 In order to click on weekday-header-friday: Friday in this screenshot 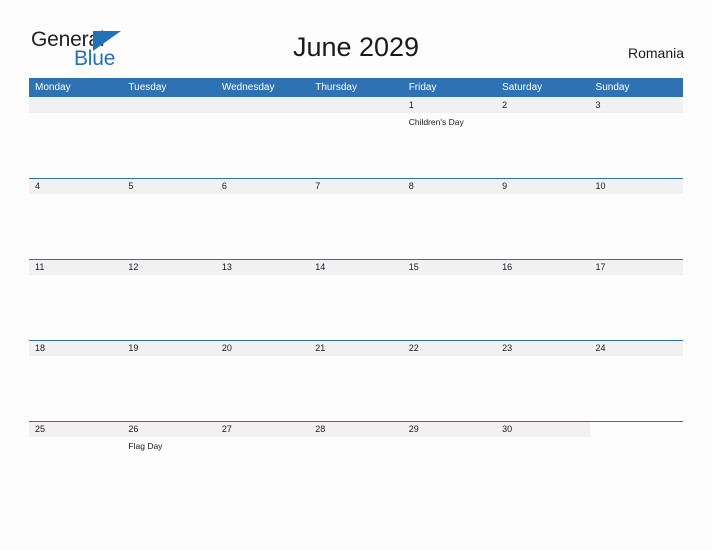, I will do `click(422, 87)`.